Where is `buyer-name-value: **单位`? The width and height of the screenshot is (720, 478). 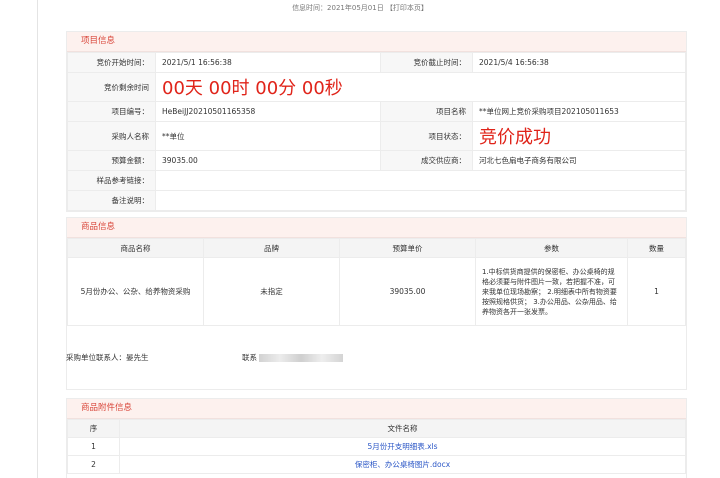
buyer-name-value: **单位 is located at coordinates (268, 136).